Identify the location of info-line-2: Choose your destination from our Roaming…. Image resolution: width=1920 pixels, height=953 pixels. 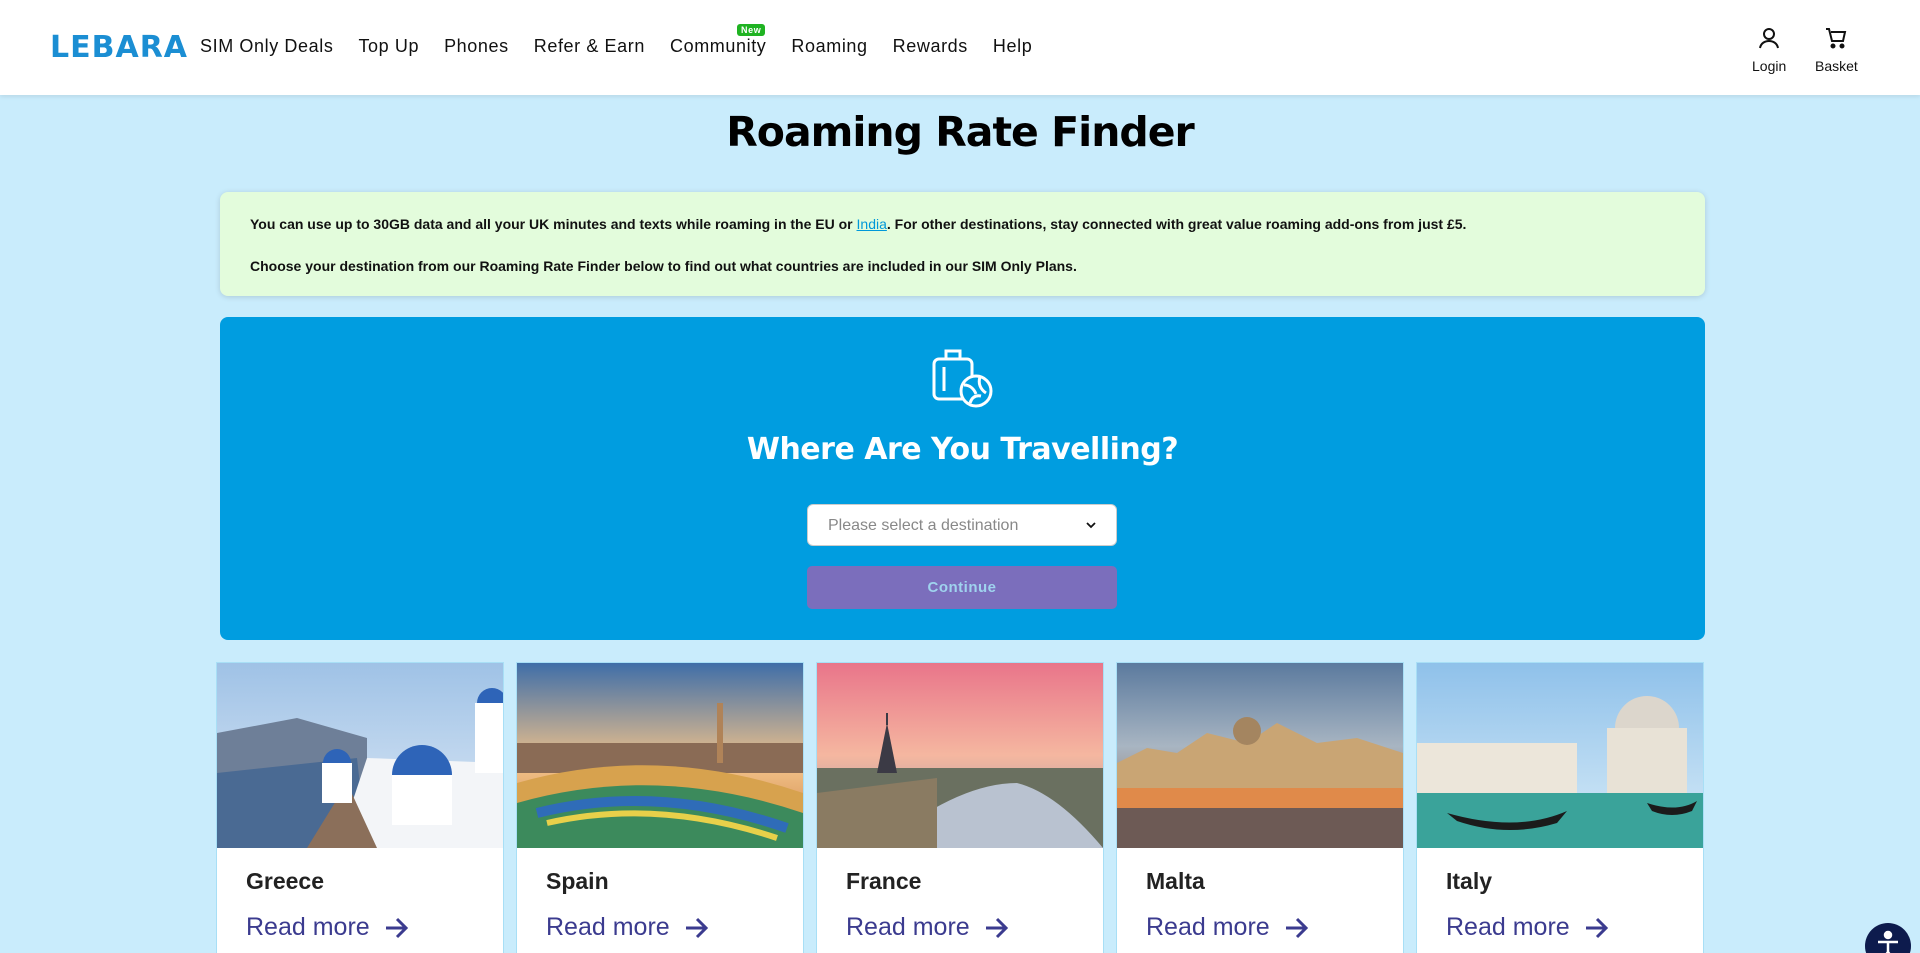
(663, 266).